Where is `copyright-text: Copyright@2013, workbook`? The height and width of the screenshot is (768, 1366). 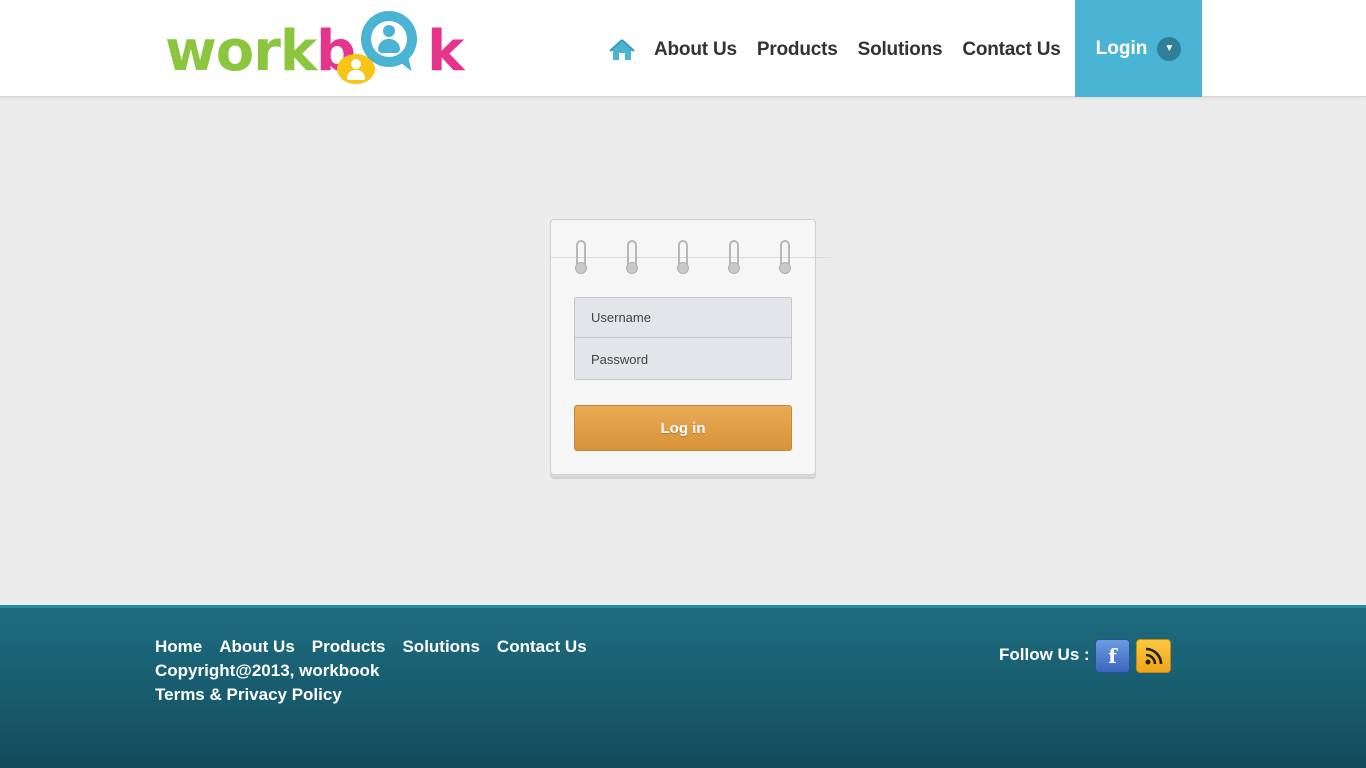 copyright-text: Copyright@2013, workbook is located at coordinates (267, 670).